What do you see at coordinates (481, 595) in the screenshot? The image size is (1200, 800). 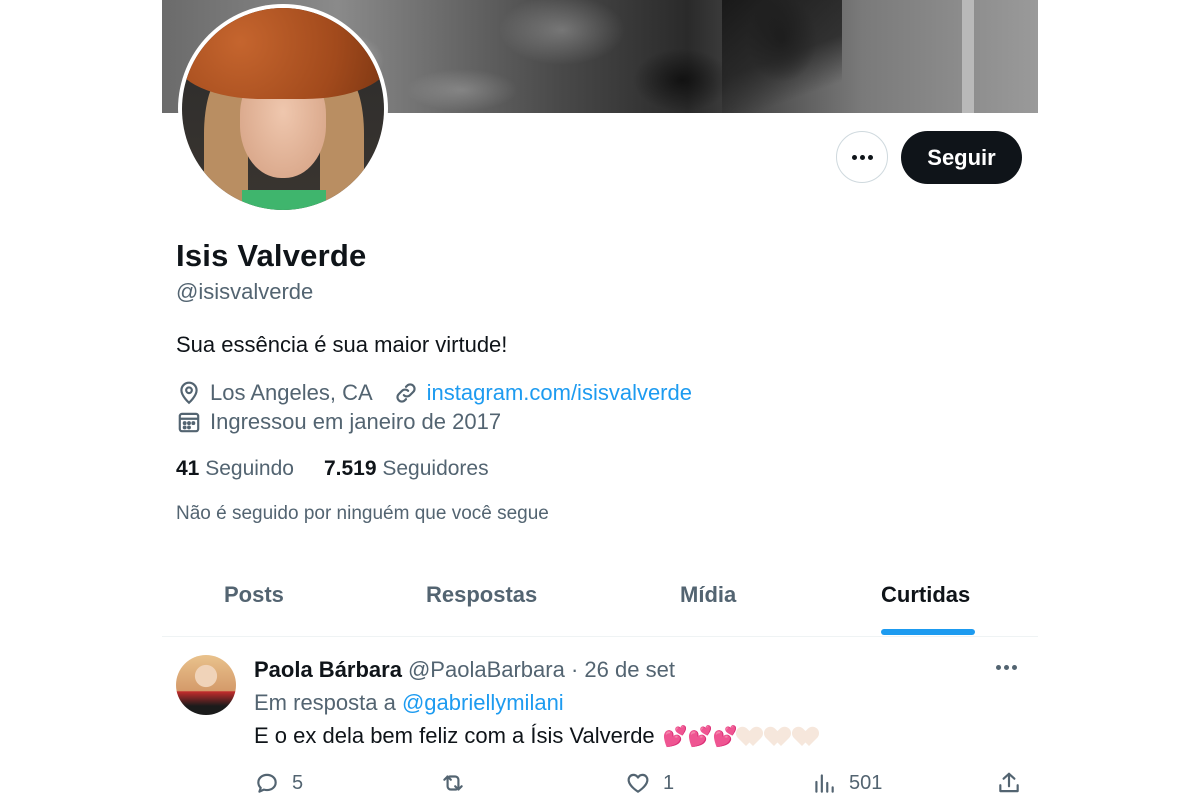 I see `tab-respostas: Respostas` at bounding box center [481, 595].